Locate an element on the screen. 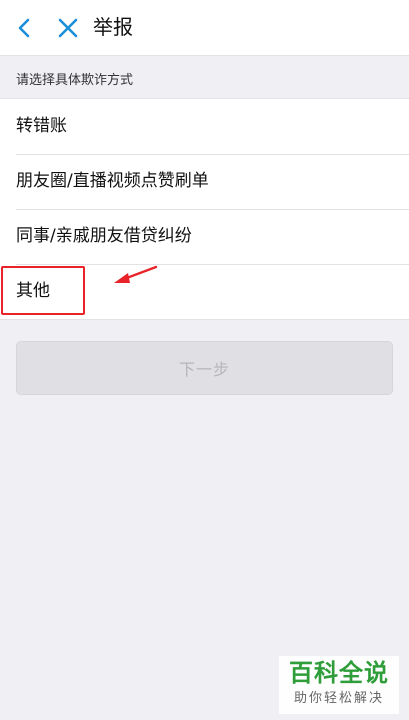 The height and width of the screenshot is (720, 409). section-label: 请选择具体欺诈方式 is located at coordinates (75, 80).